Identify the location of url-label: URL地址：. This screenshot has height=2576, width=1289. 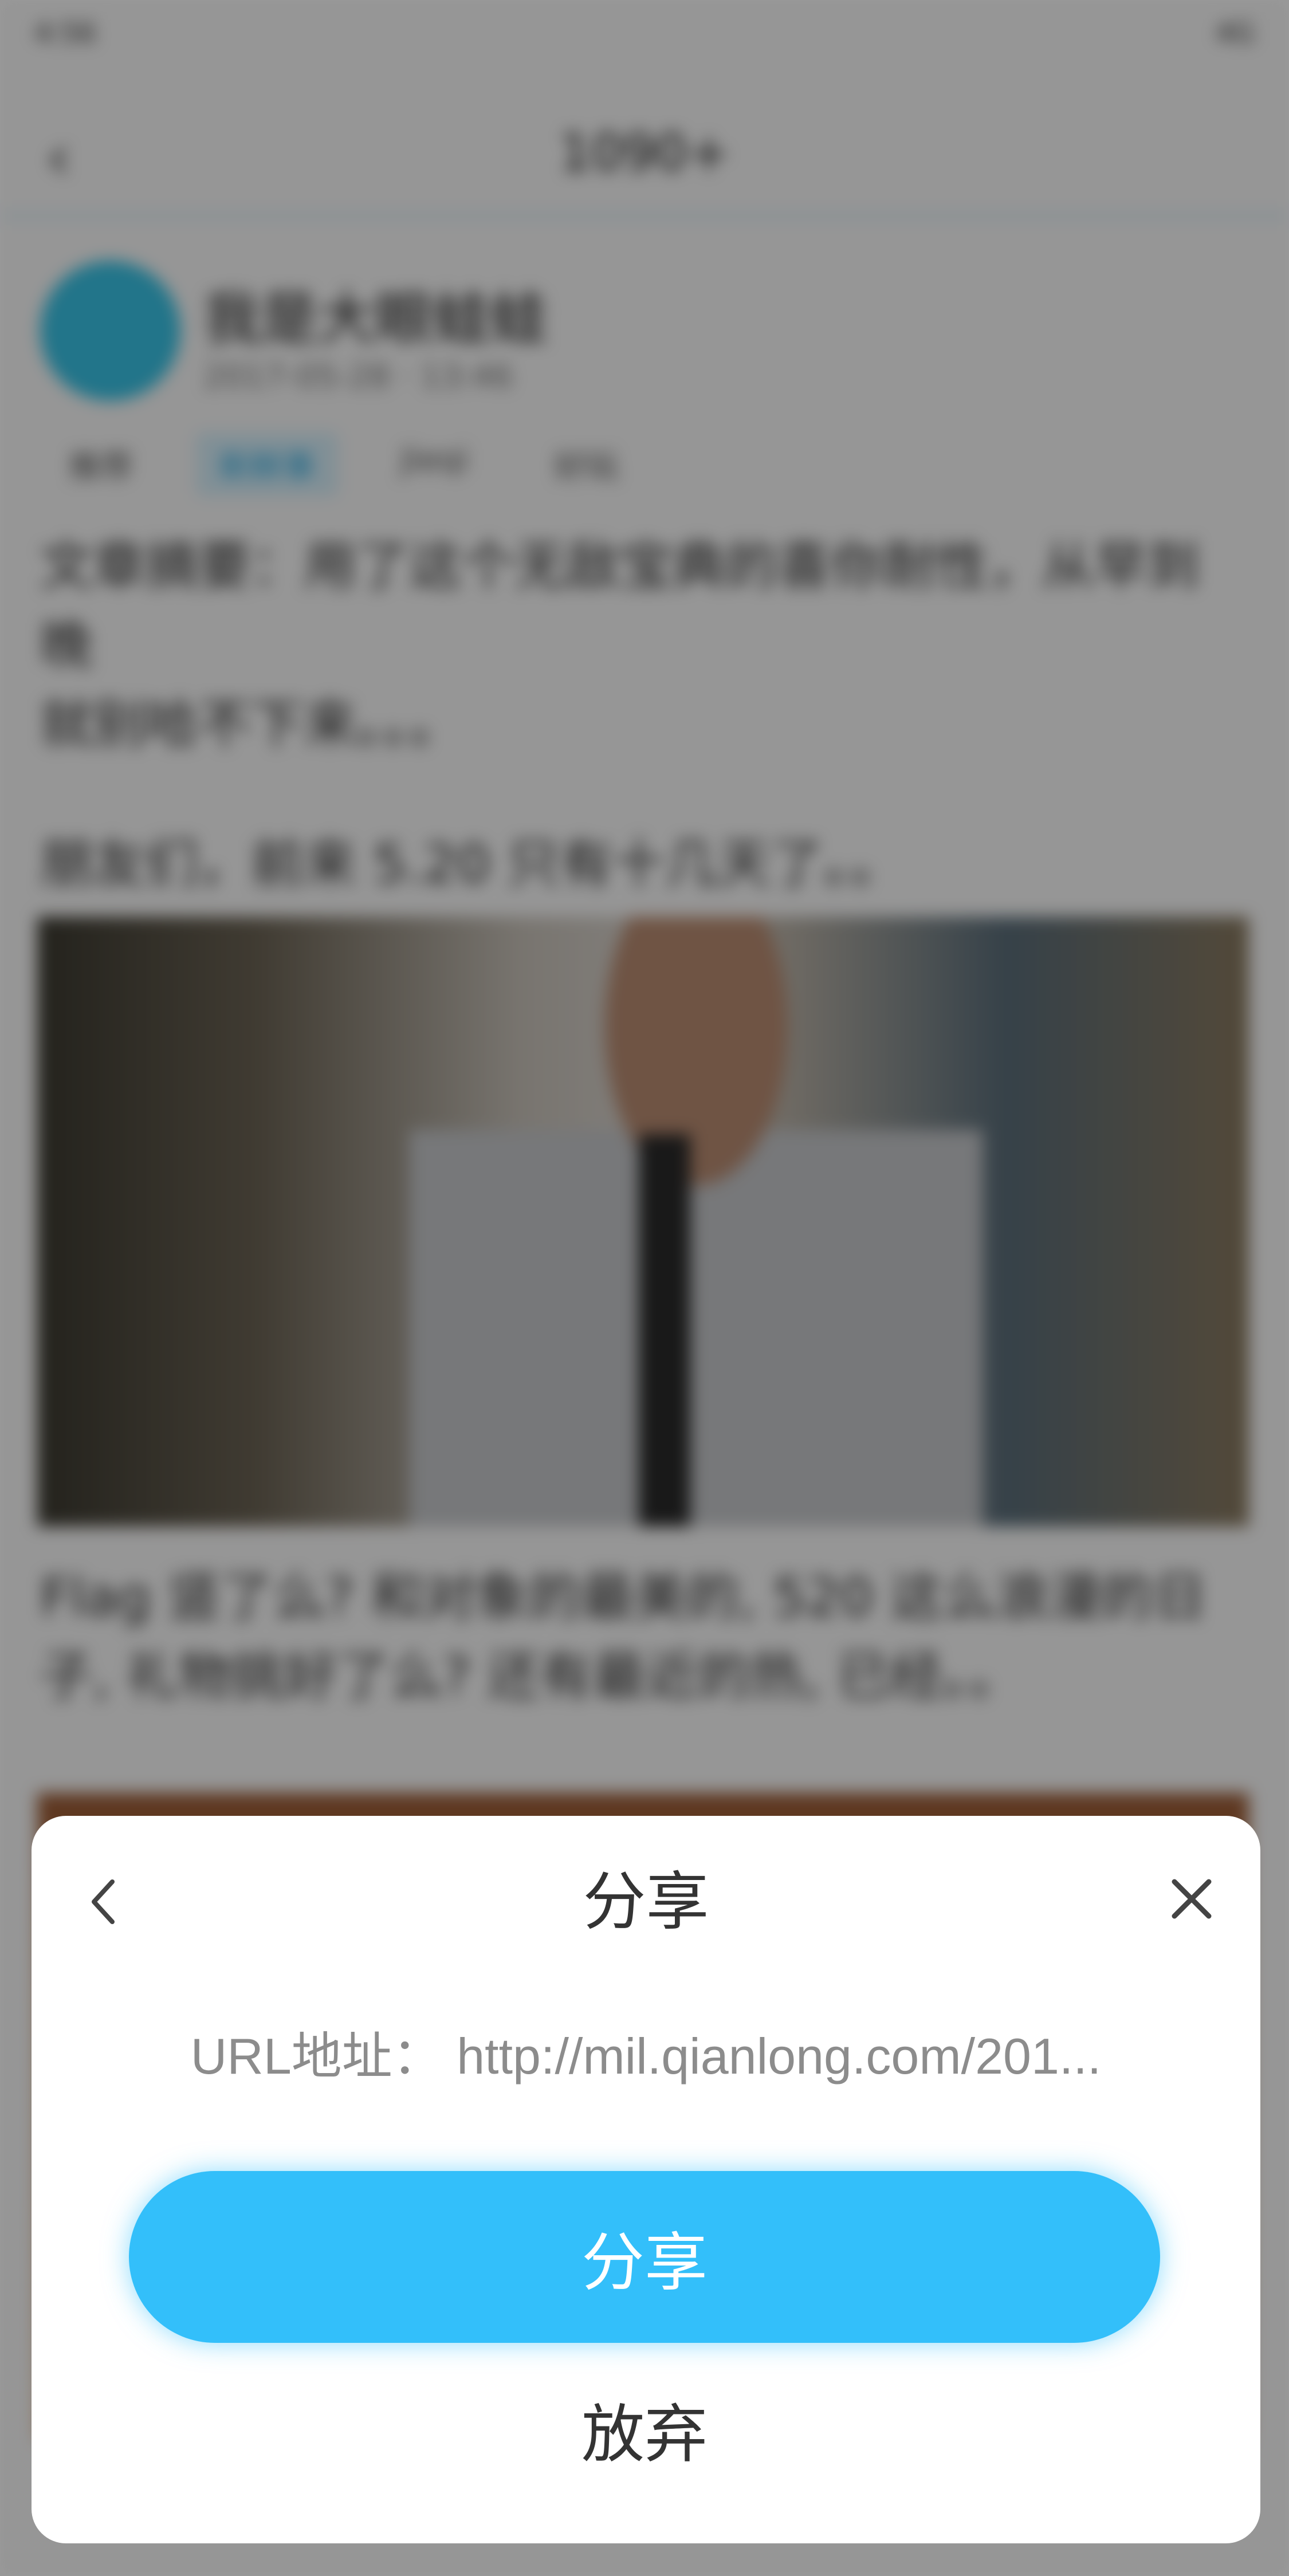
(316, 2056).